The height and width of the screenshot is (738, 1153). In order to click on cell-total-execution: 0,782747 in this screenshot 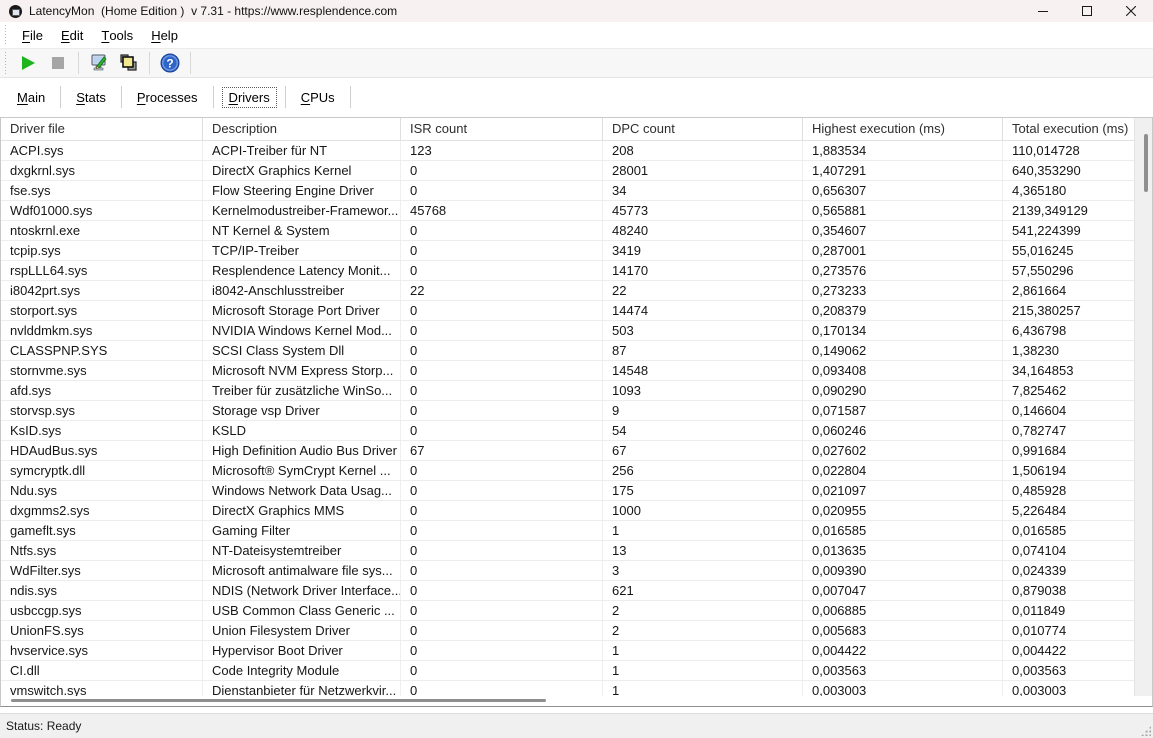, I will do `click(1039, 430)`.